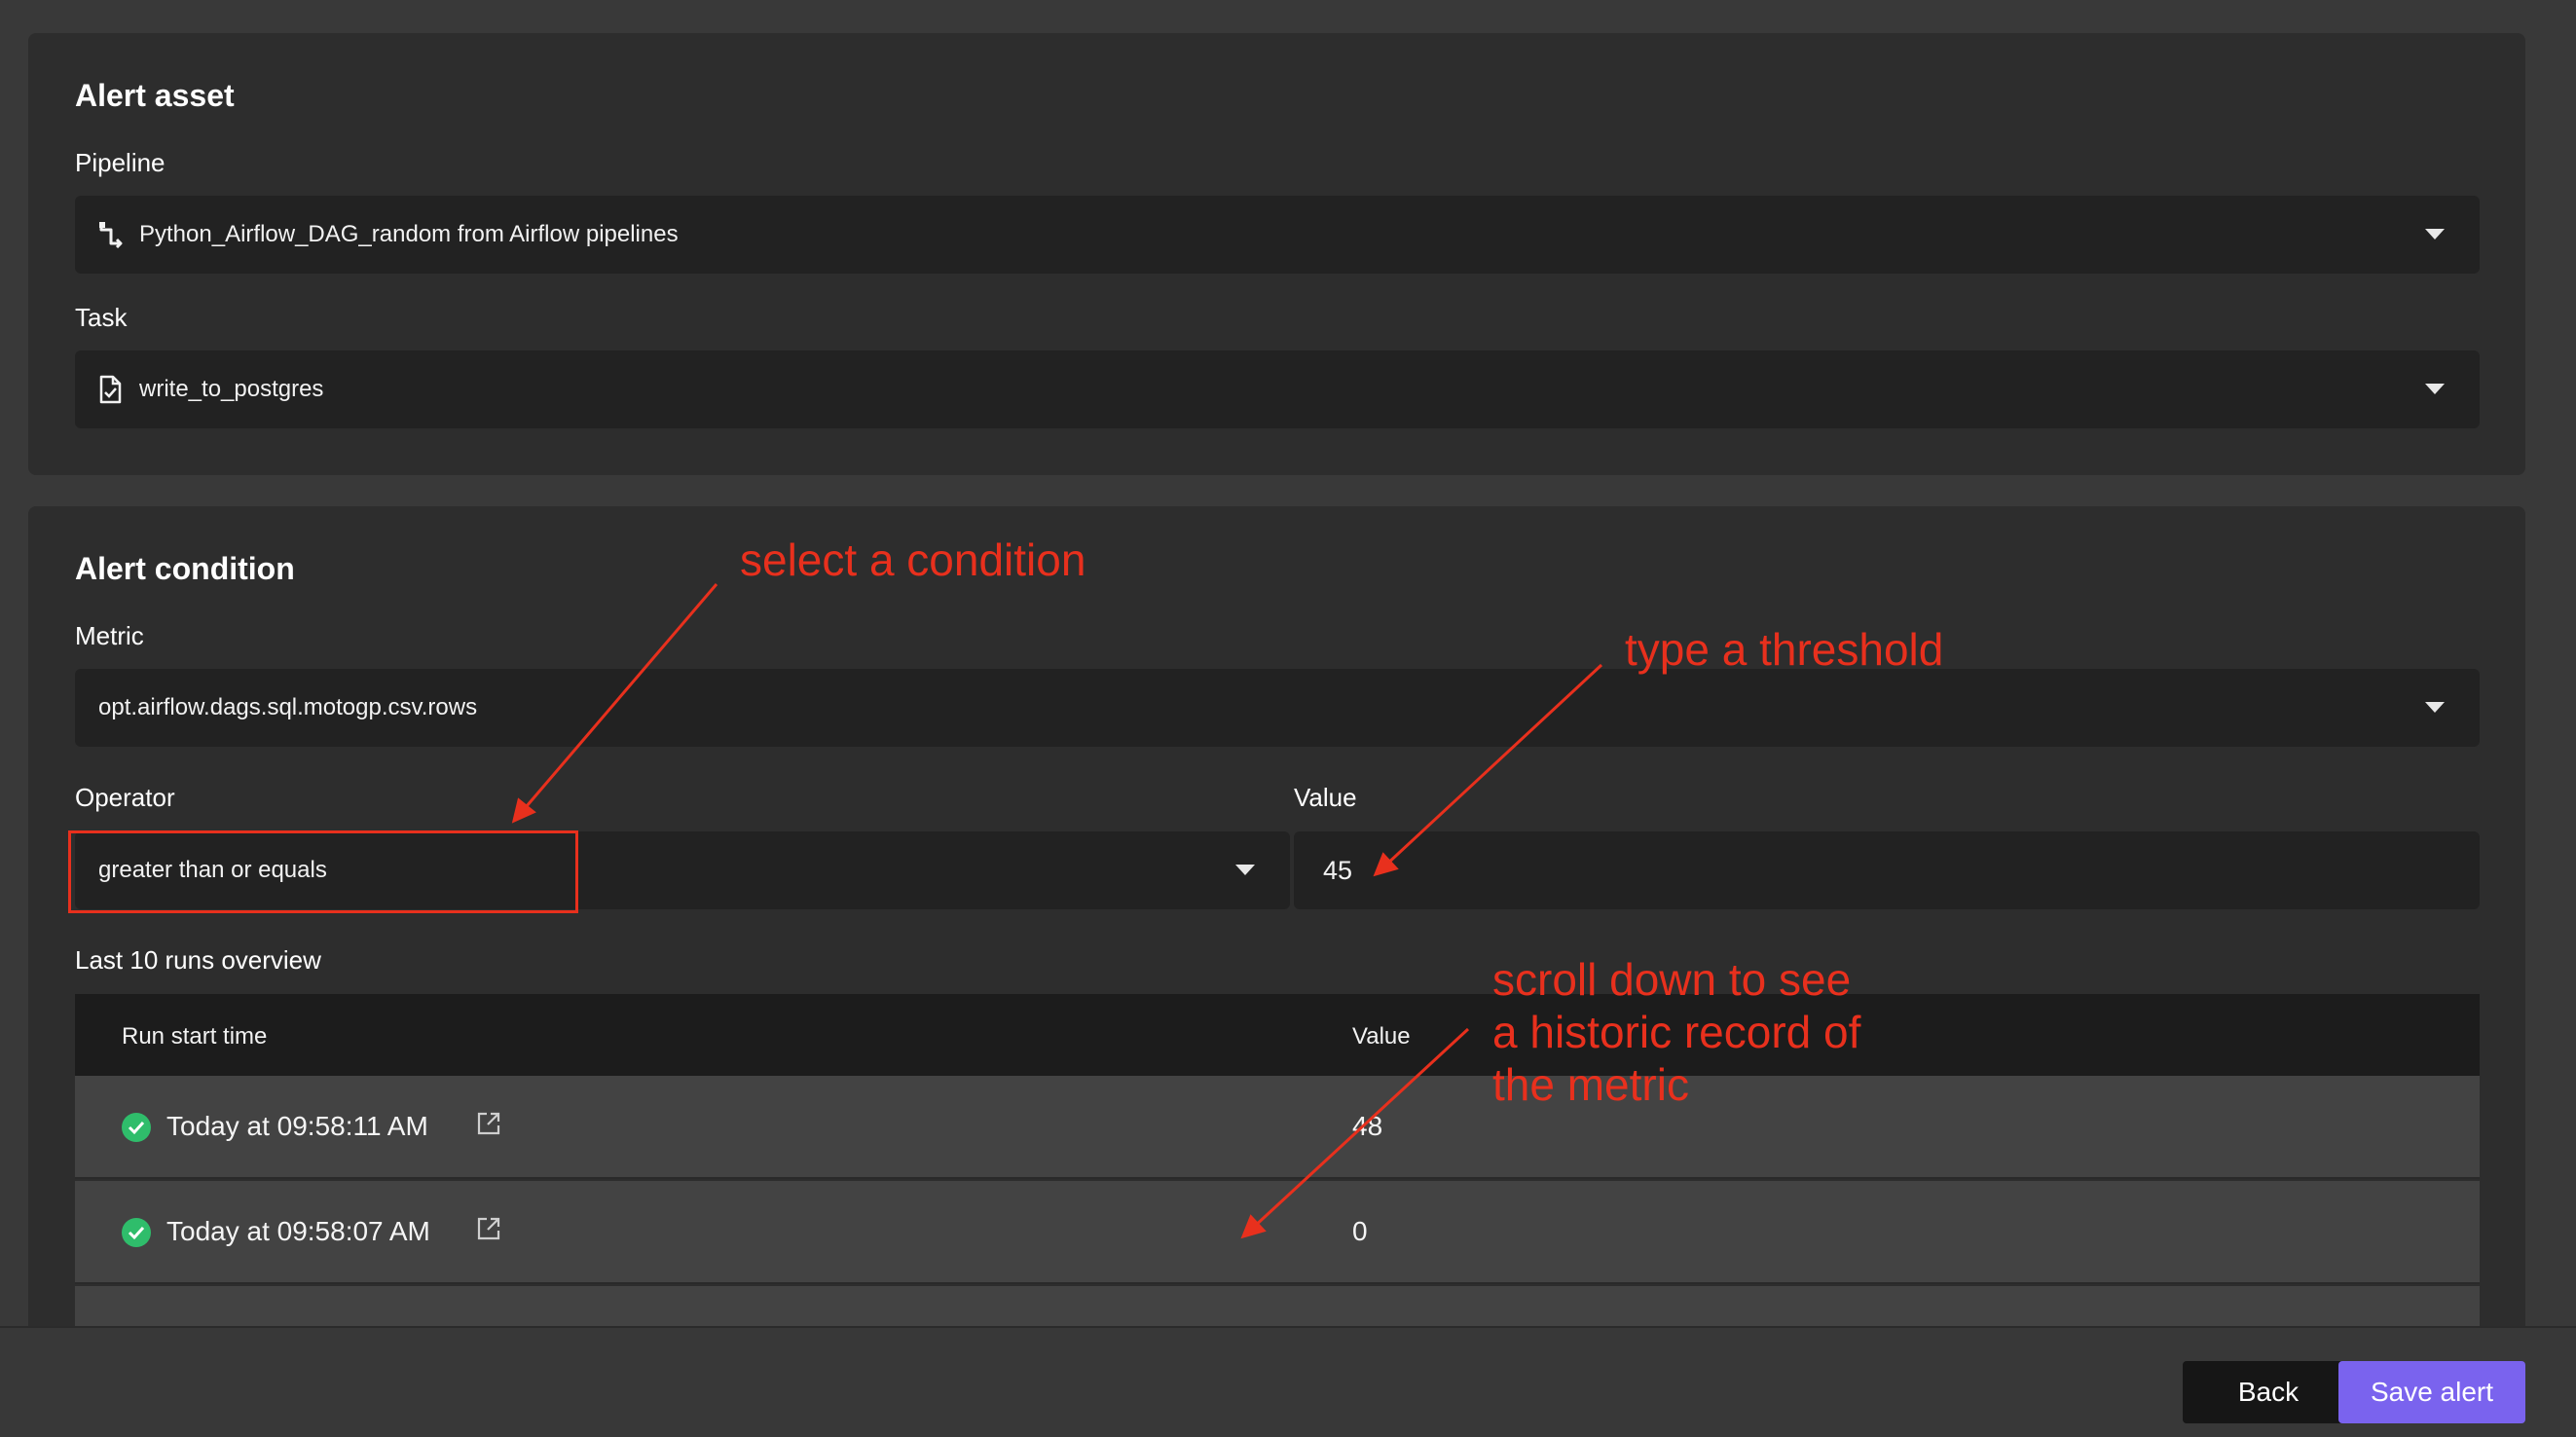 The height and width of the screenshot is (1437, 2576). Describe the element at coordinates (1360, 1231) in the screenshot. I see `run-value: 0` at that location.